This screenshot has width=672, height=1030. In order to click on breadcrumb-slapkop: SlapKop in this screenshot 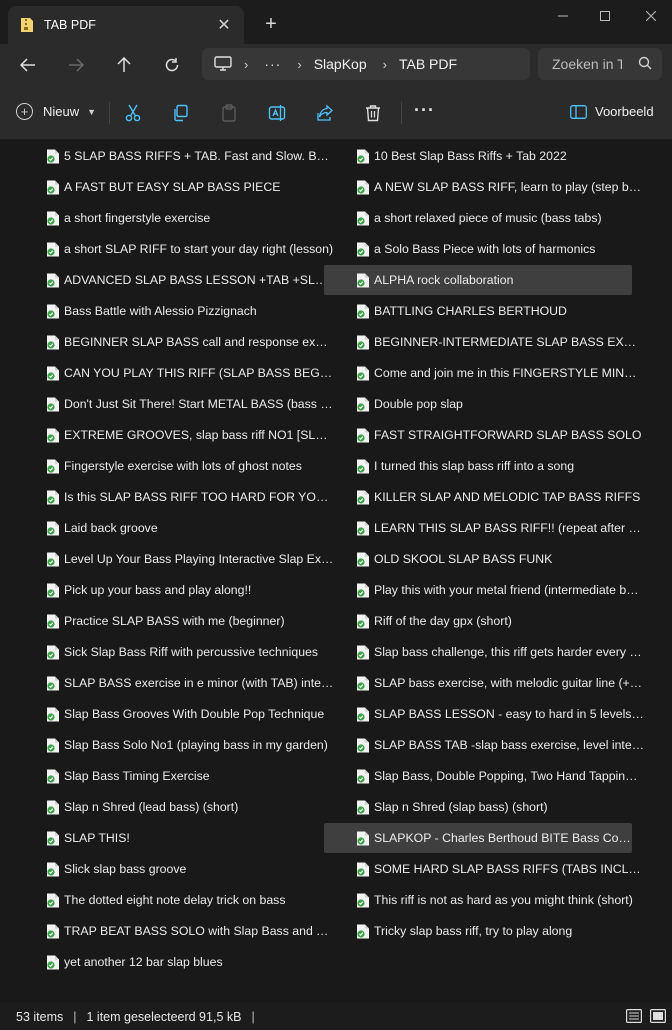, I will do `click(340, 64)`.